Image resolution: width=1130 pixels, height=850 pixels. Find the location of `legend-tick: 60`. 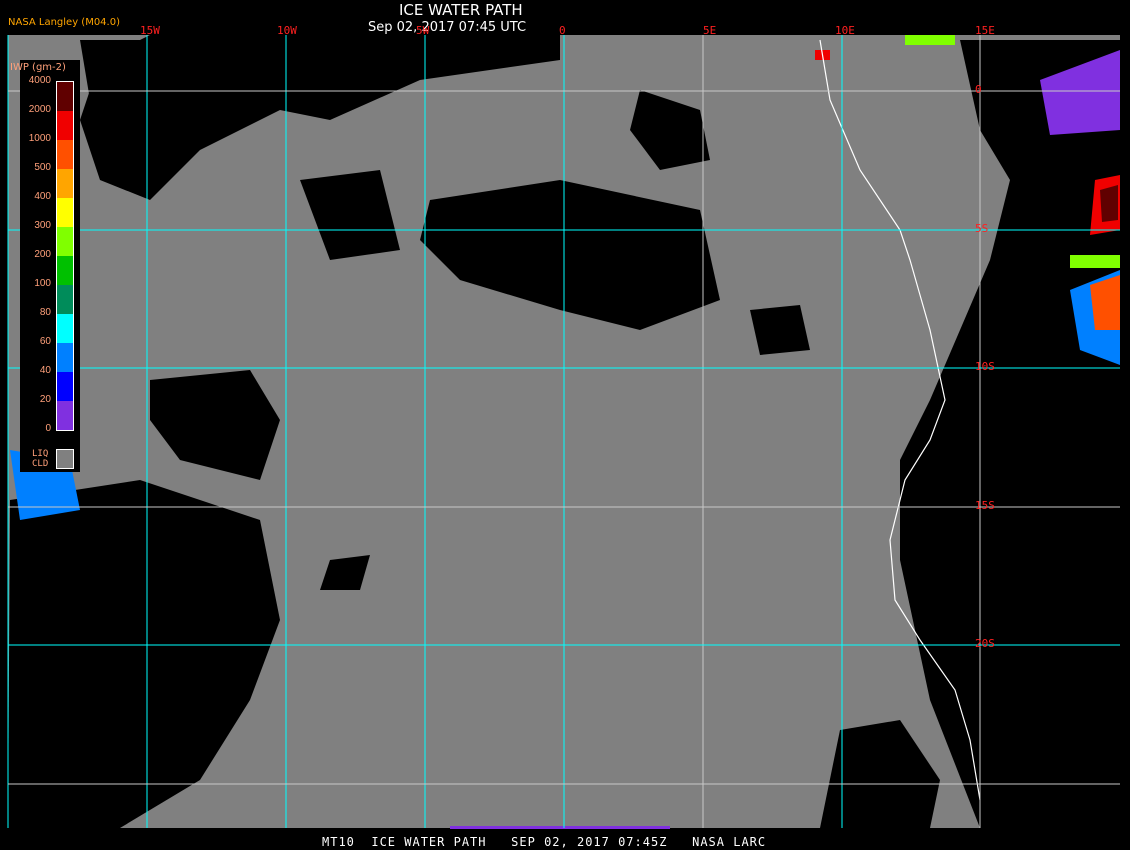

legend-tick: 60 is located at coordinates (45, 341).